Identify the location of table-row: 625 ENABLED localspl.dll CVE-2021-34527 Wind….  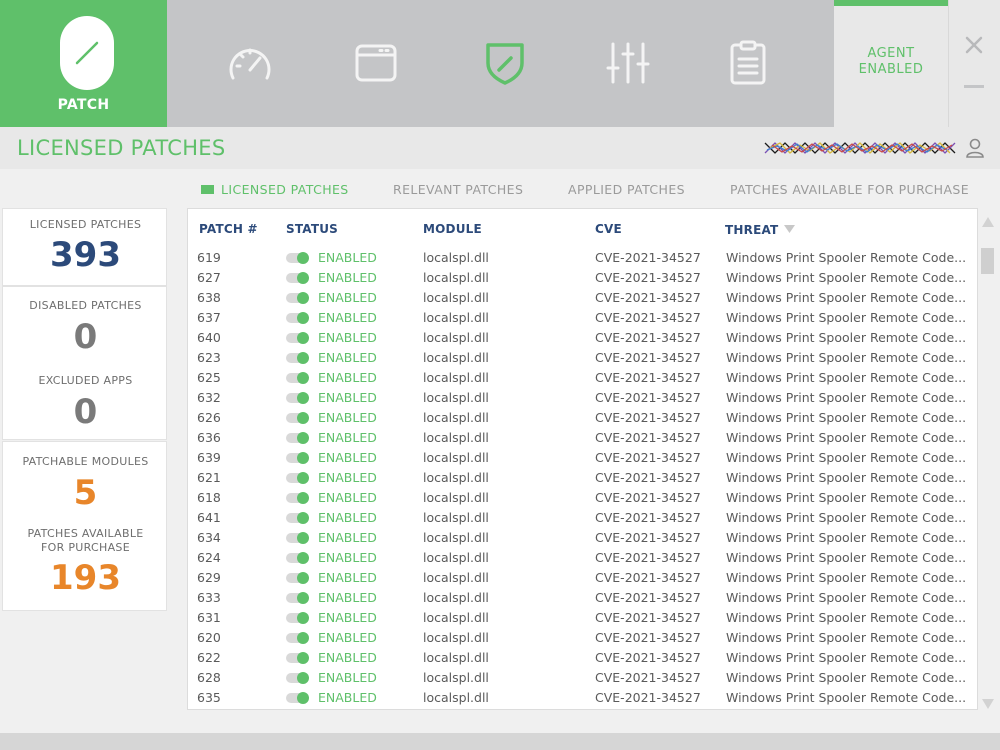
(582, 378).